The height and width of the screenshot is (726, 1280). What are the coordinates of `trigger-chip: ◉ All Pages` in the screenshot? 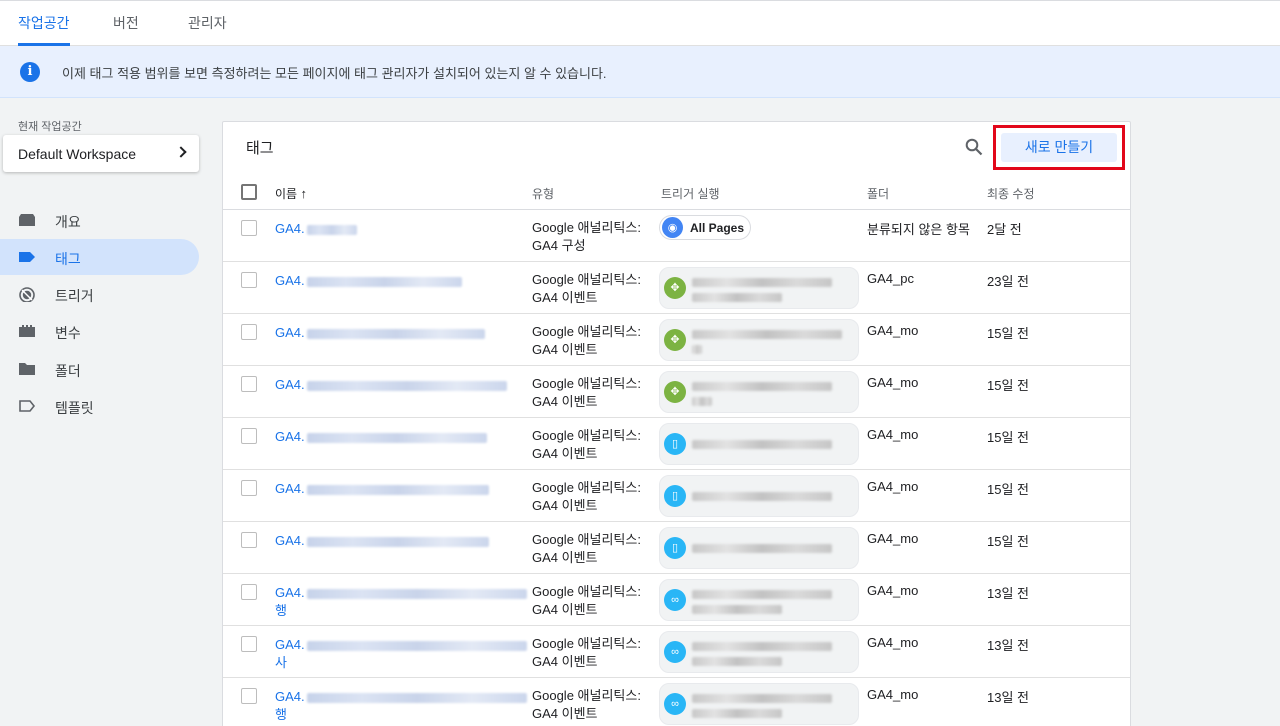 It's located at (705, 227).